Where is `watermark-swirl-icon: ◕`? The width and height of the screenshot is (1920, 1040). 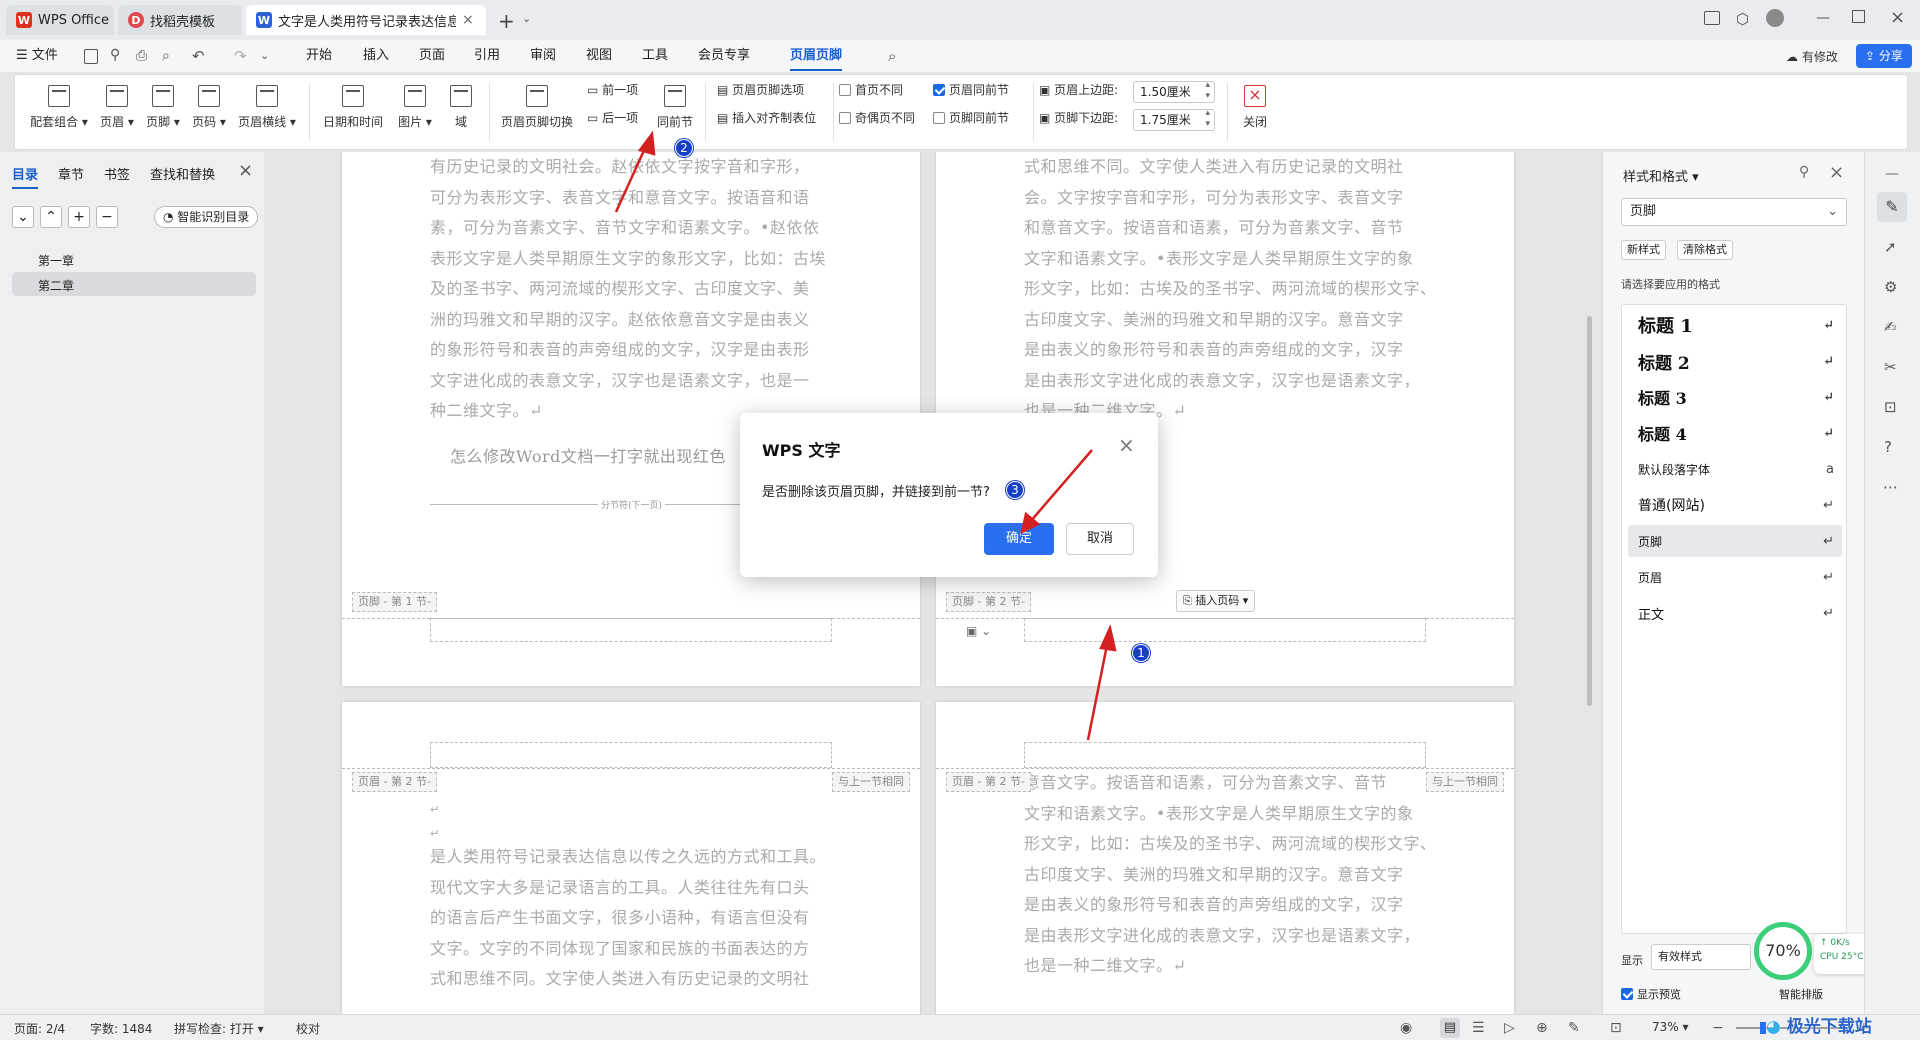 watermark-swirl-icon: ◕ is located at coordinates (1776, 1027).